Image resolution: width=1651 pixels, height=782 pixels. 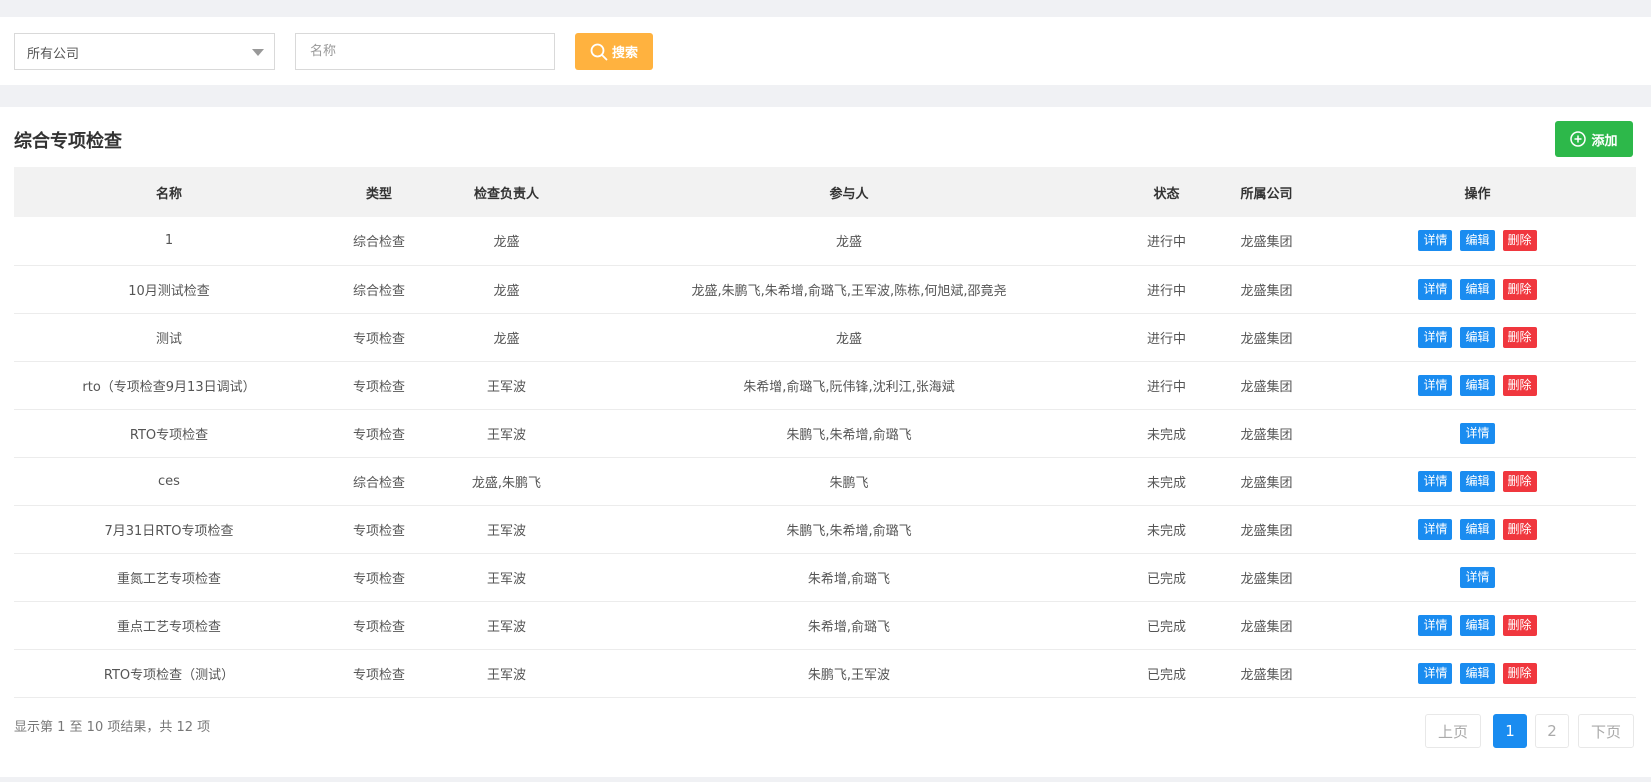 I want to click on table-row: 测试 专项检查 龙盛 龙盛 进行中 龙盛集团 详情 编辑 删除, so click(x=825, y=337).